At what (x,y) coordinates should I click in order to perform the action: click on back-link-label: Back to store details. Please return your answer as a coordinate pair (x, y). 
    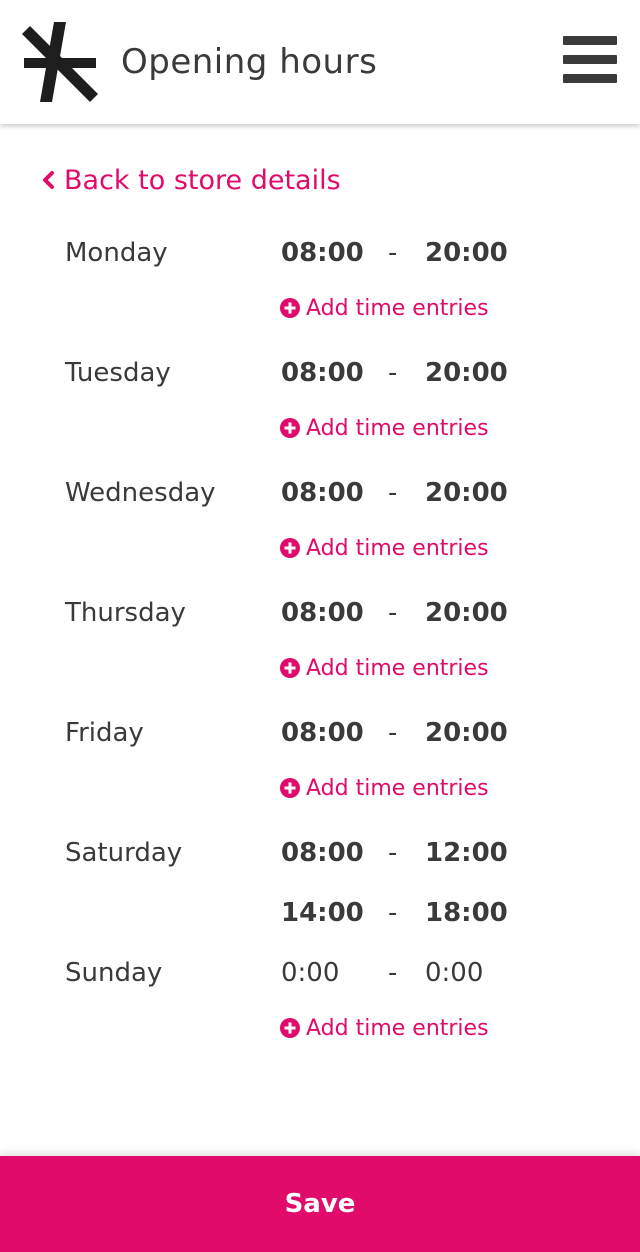
    Looking at the image, I should click on (202, 180).